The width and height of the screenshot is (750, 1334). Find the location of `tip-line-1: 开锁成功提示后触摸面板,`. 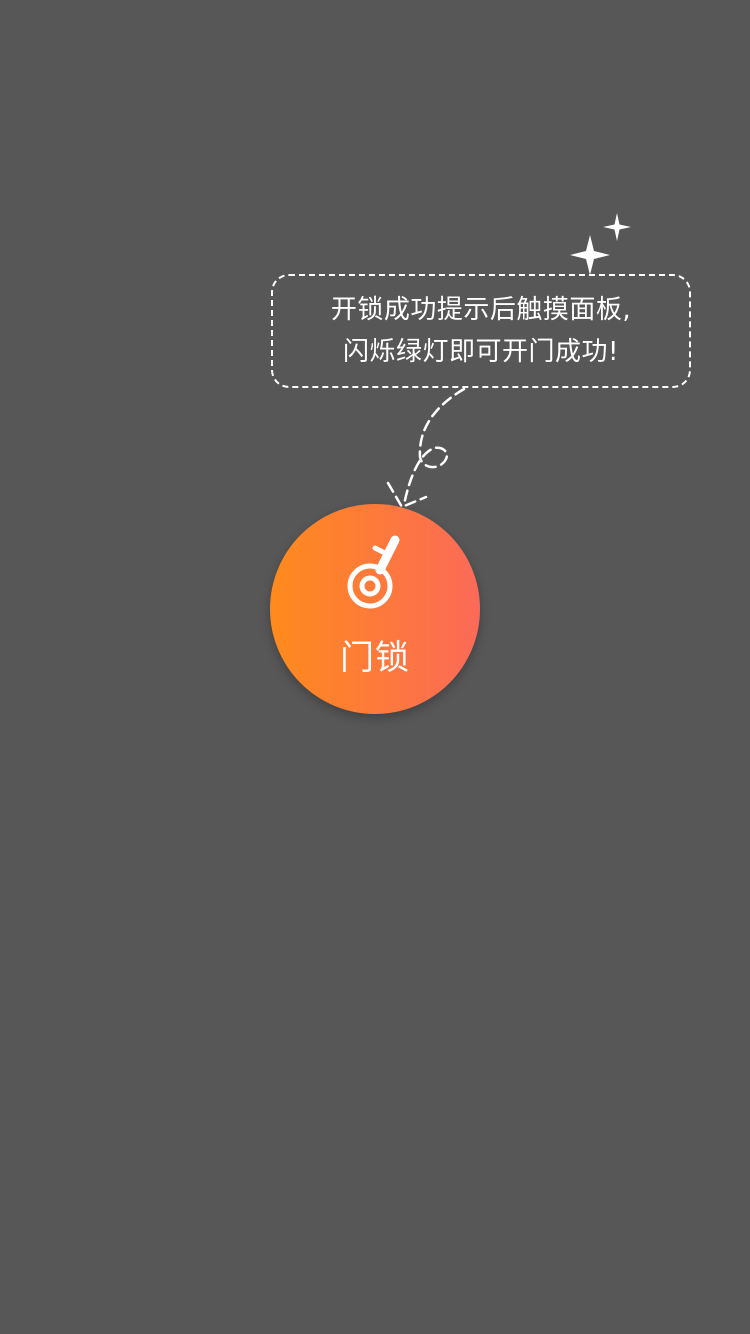

tip-line-1: 开锁成功提示后触摸面板, is located at coordinates (481, 310).